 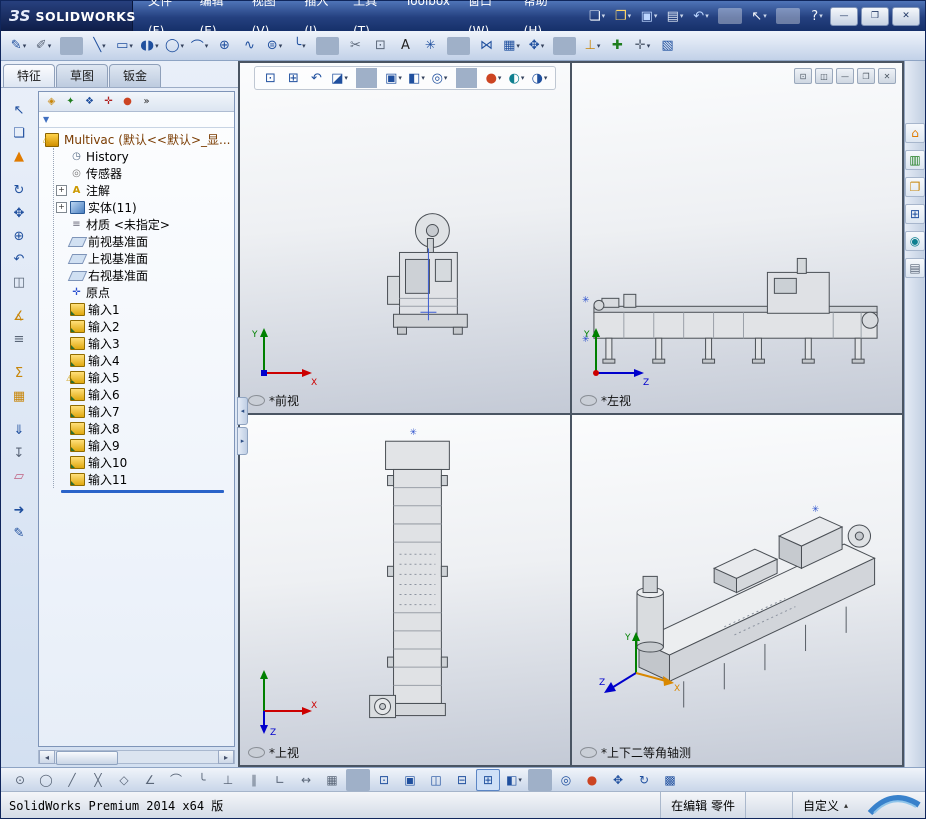 What do you see at coordinates (202, 780) in the screenshot?
I see `tangent-snap-icon: ╰` at bounding box center [202, 780].